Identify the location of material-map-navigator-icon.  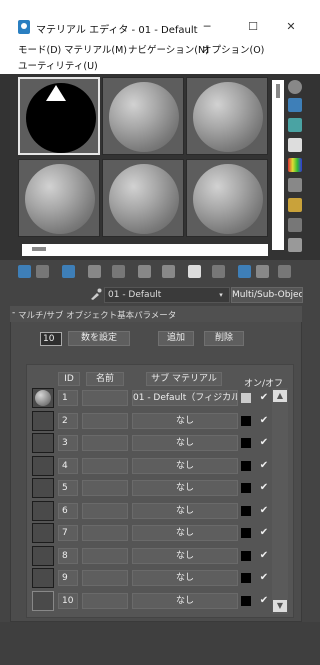
(295, 245).